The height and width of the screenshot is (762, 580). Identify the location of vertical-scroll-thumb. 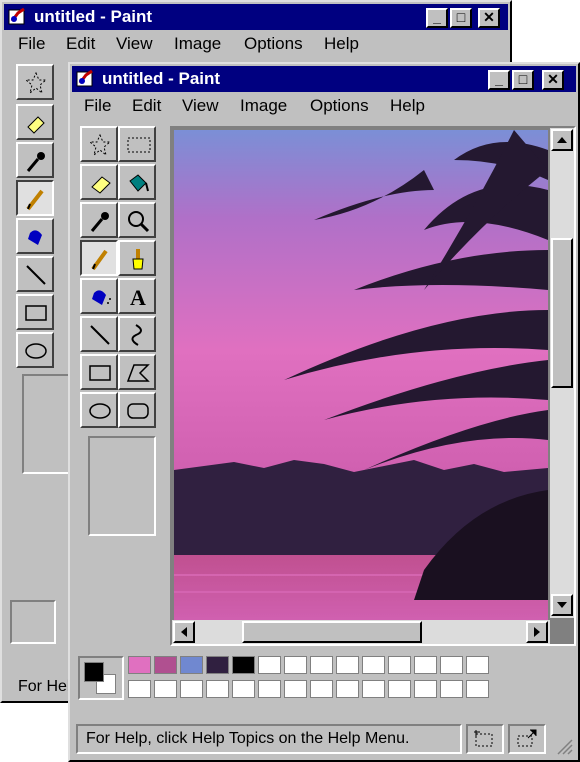
(562, 313).